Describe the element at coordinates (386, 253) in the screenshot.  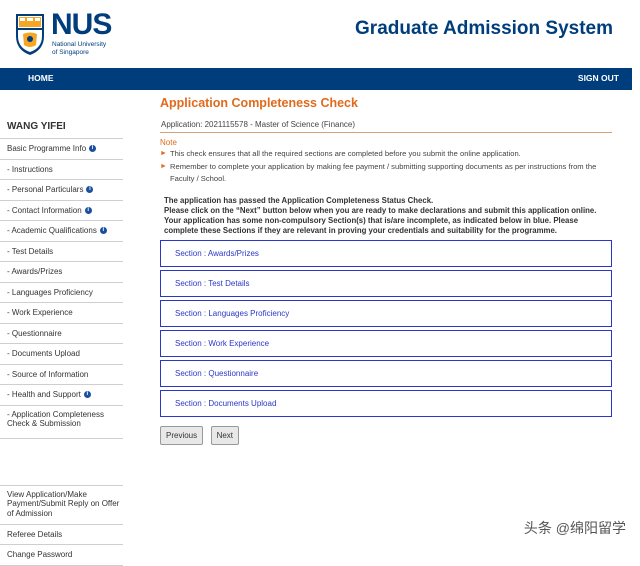
I see `section-awards-prizes: Section : Awards/Prizes` at that location.